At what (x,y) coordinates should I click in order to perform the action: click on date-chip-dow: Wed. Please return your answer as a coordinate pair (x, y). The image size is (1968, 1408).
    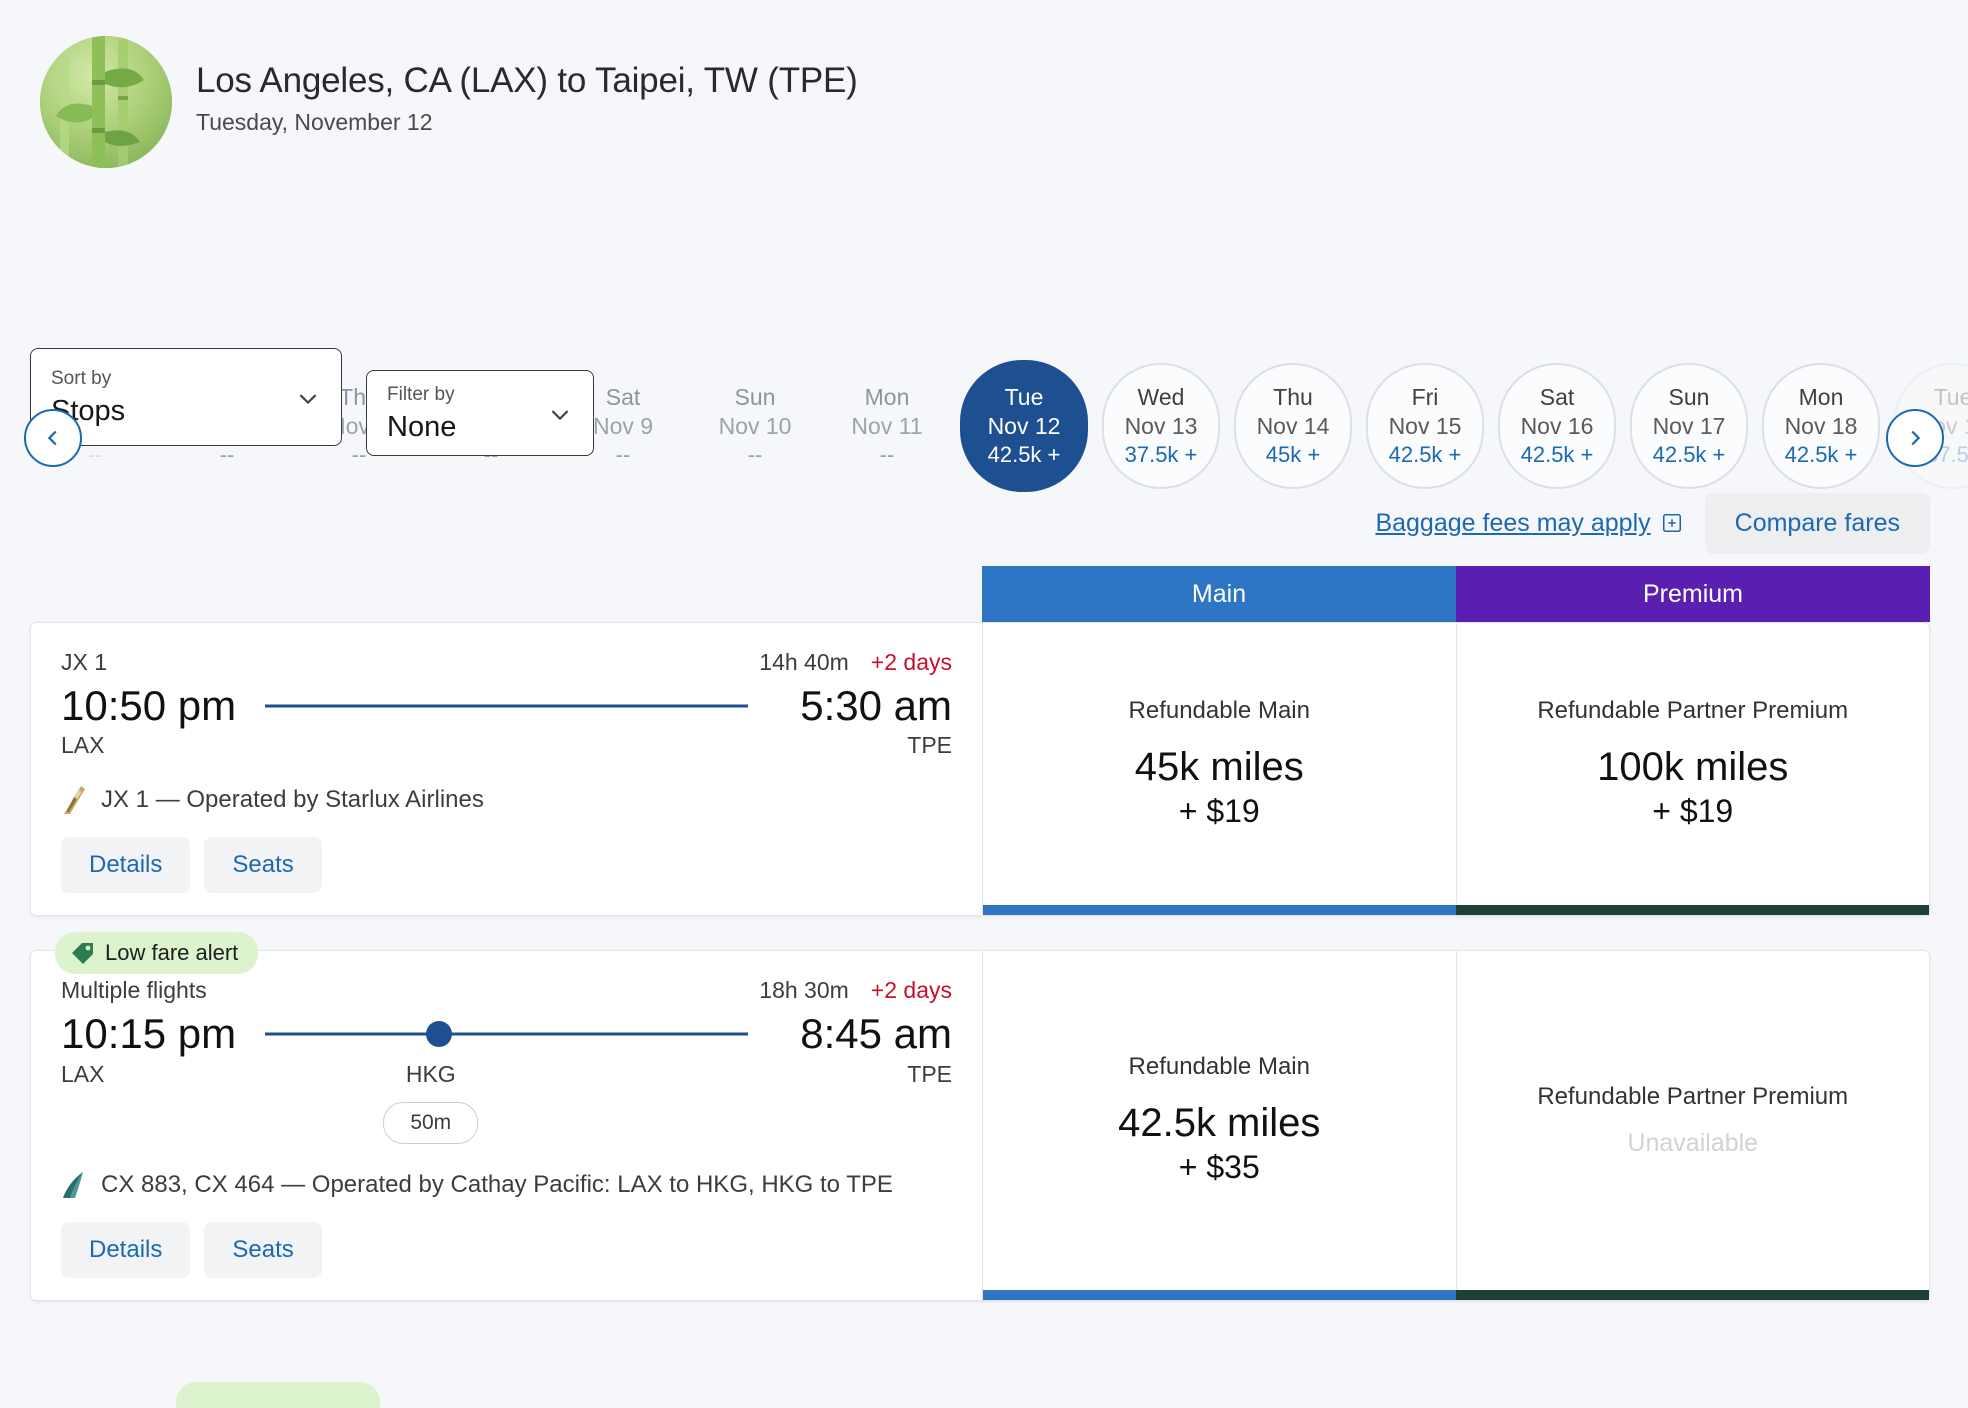
    Looking at the image, I should click on (1161, 397).